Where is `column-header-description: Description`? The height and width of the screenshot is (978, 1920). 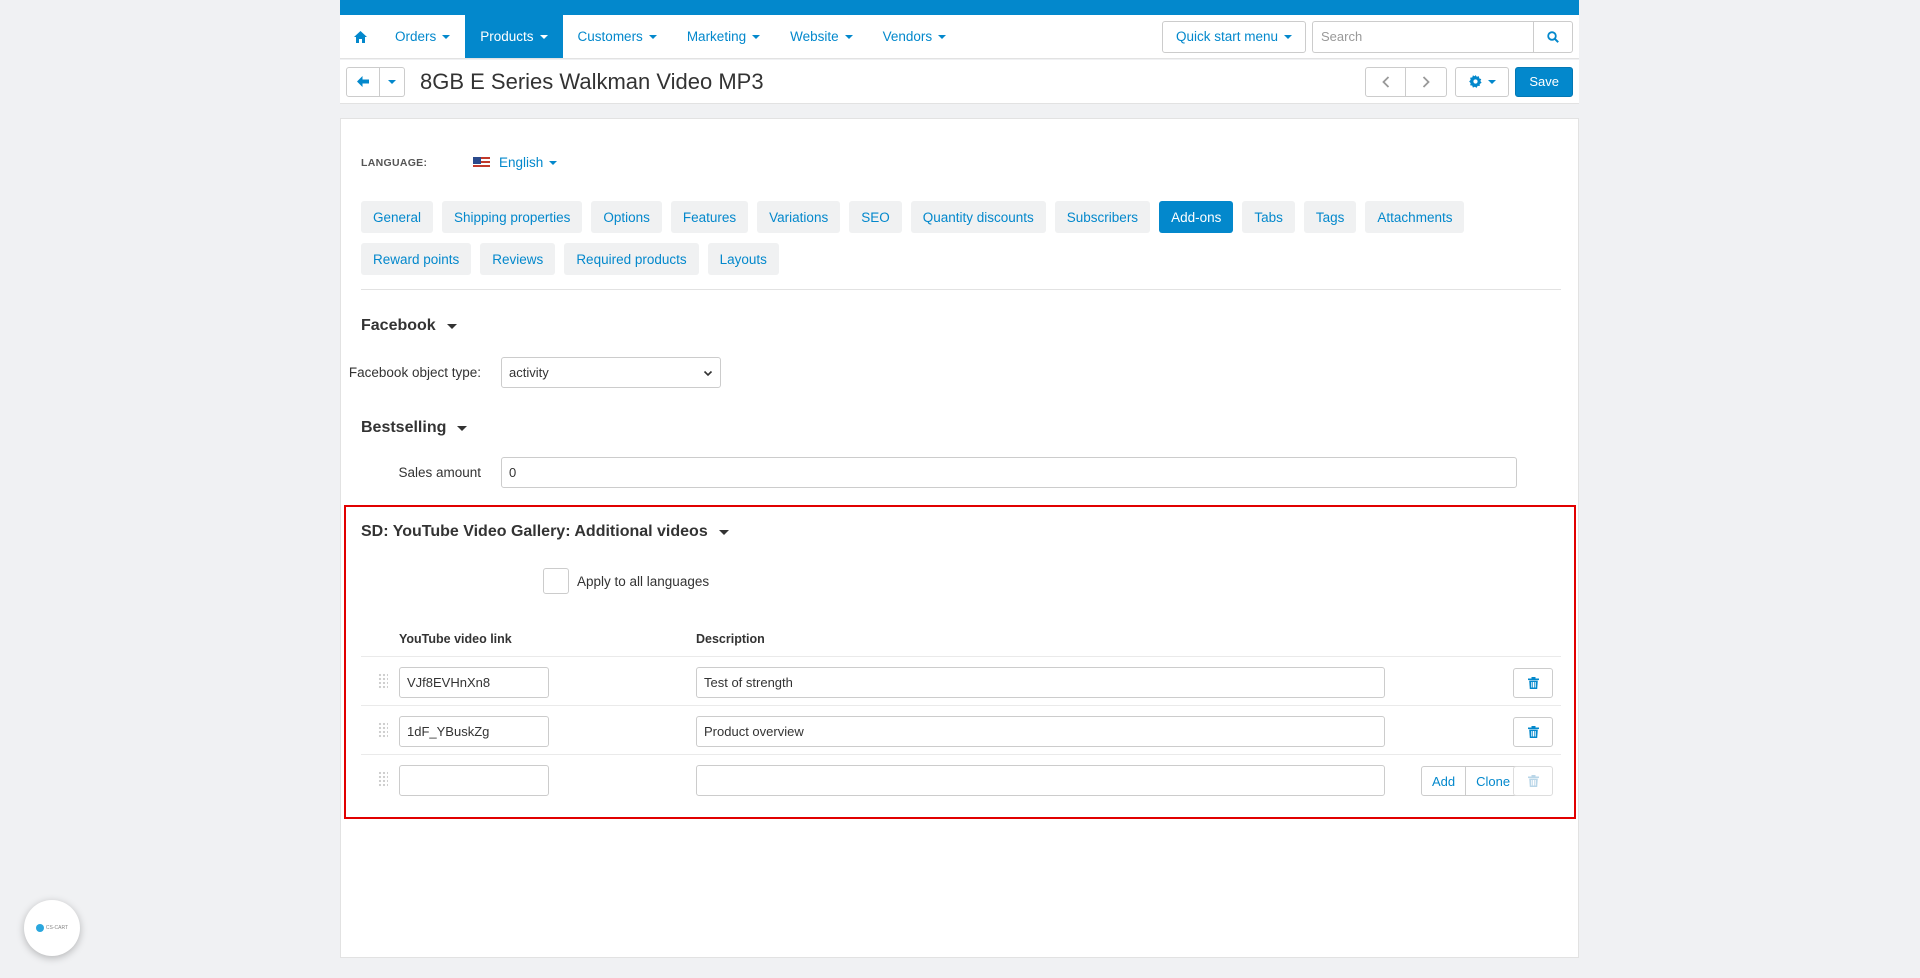
column-header-description: Description is located at coordinates (730, 639).